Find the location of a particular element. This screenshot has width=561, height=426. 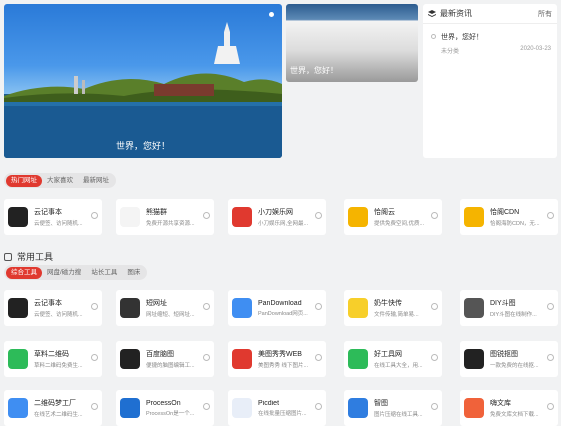

tab-image-hosting: 图床 is located at coordinates (133, 273).